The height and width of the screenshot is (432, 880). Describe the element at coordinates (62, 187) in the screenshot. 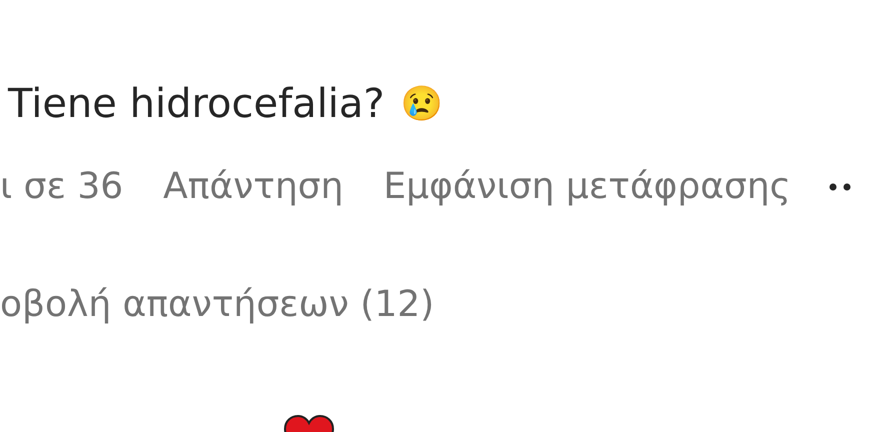

I see `action-link: ι σε 36` at that location.